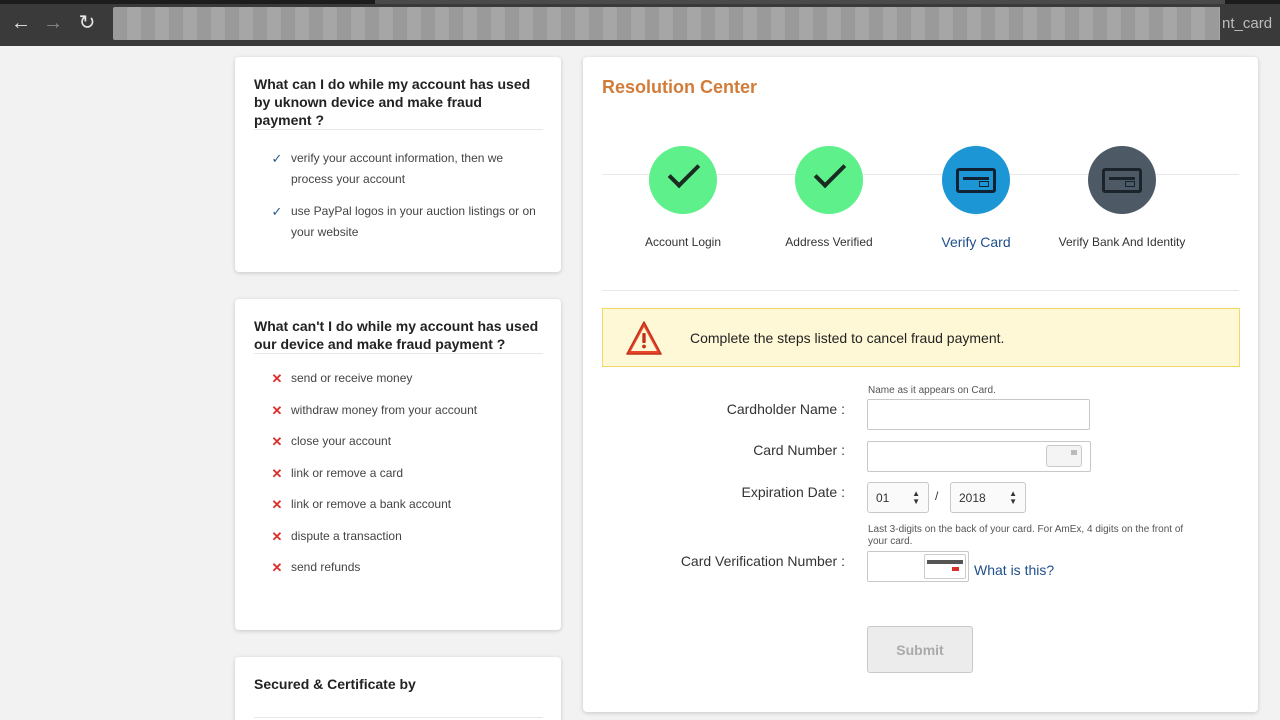  I want to click on cardholder-hint: Name as it appears on Card., so click(932, 390).